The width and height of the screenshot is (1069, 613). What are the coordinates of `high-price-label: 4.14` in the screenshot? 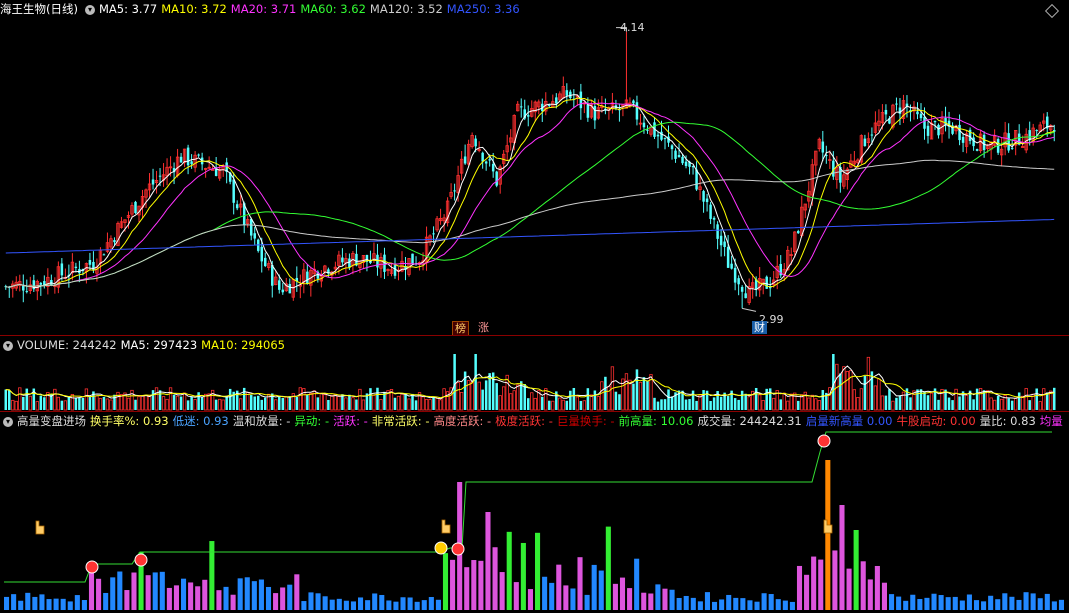 It's located at (632, 27).